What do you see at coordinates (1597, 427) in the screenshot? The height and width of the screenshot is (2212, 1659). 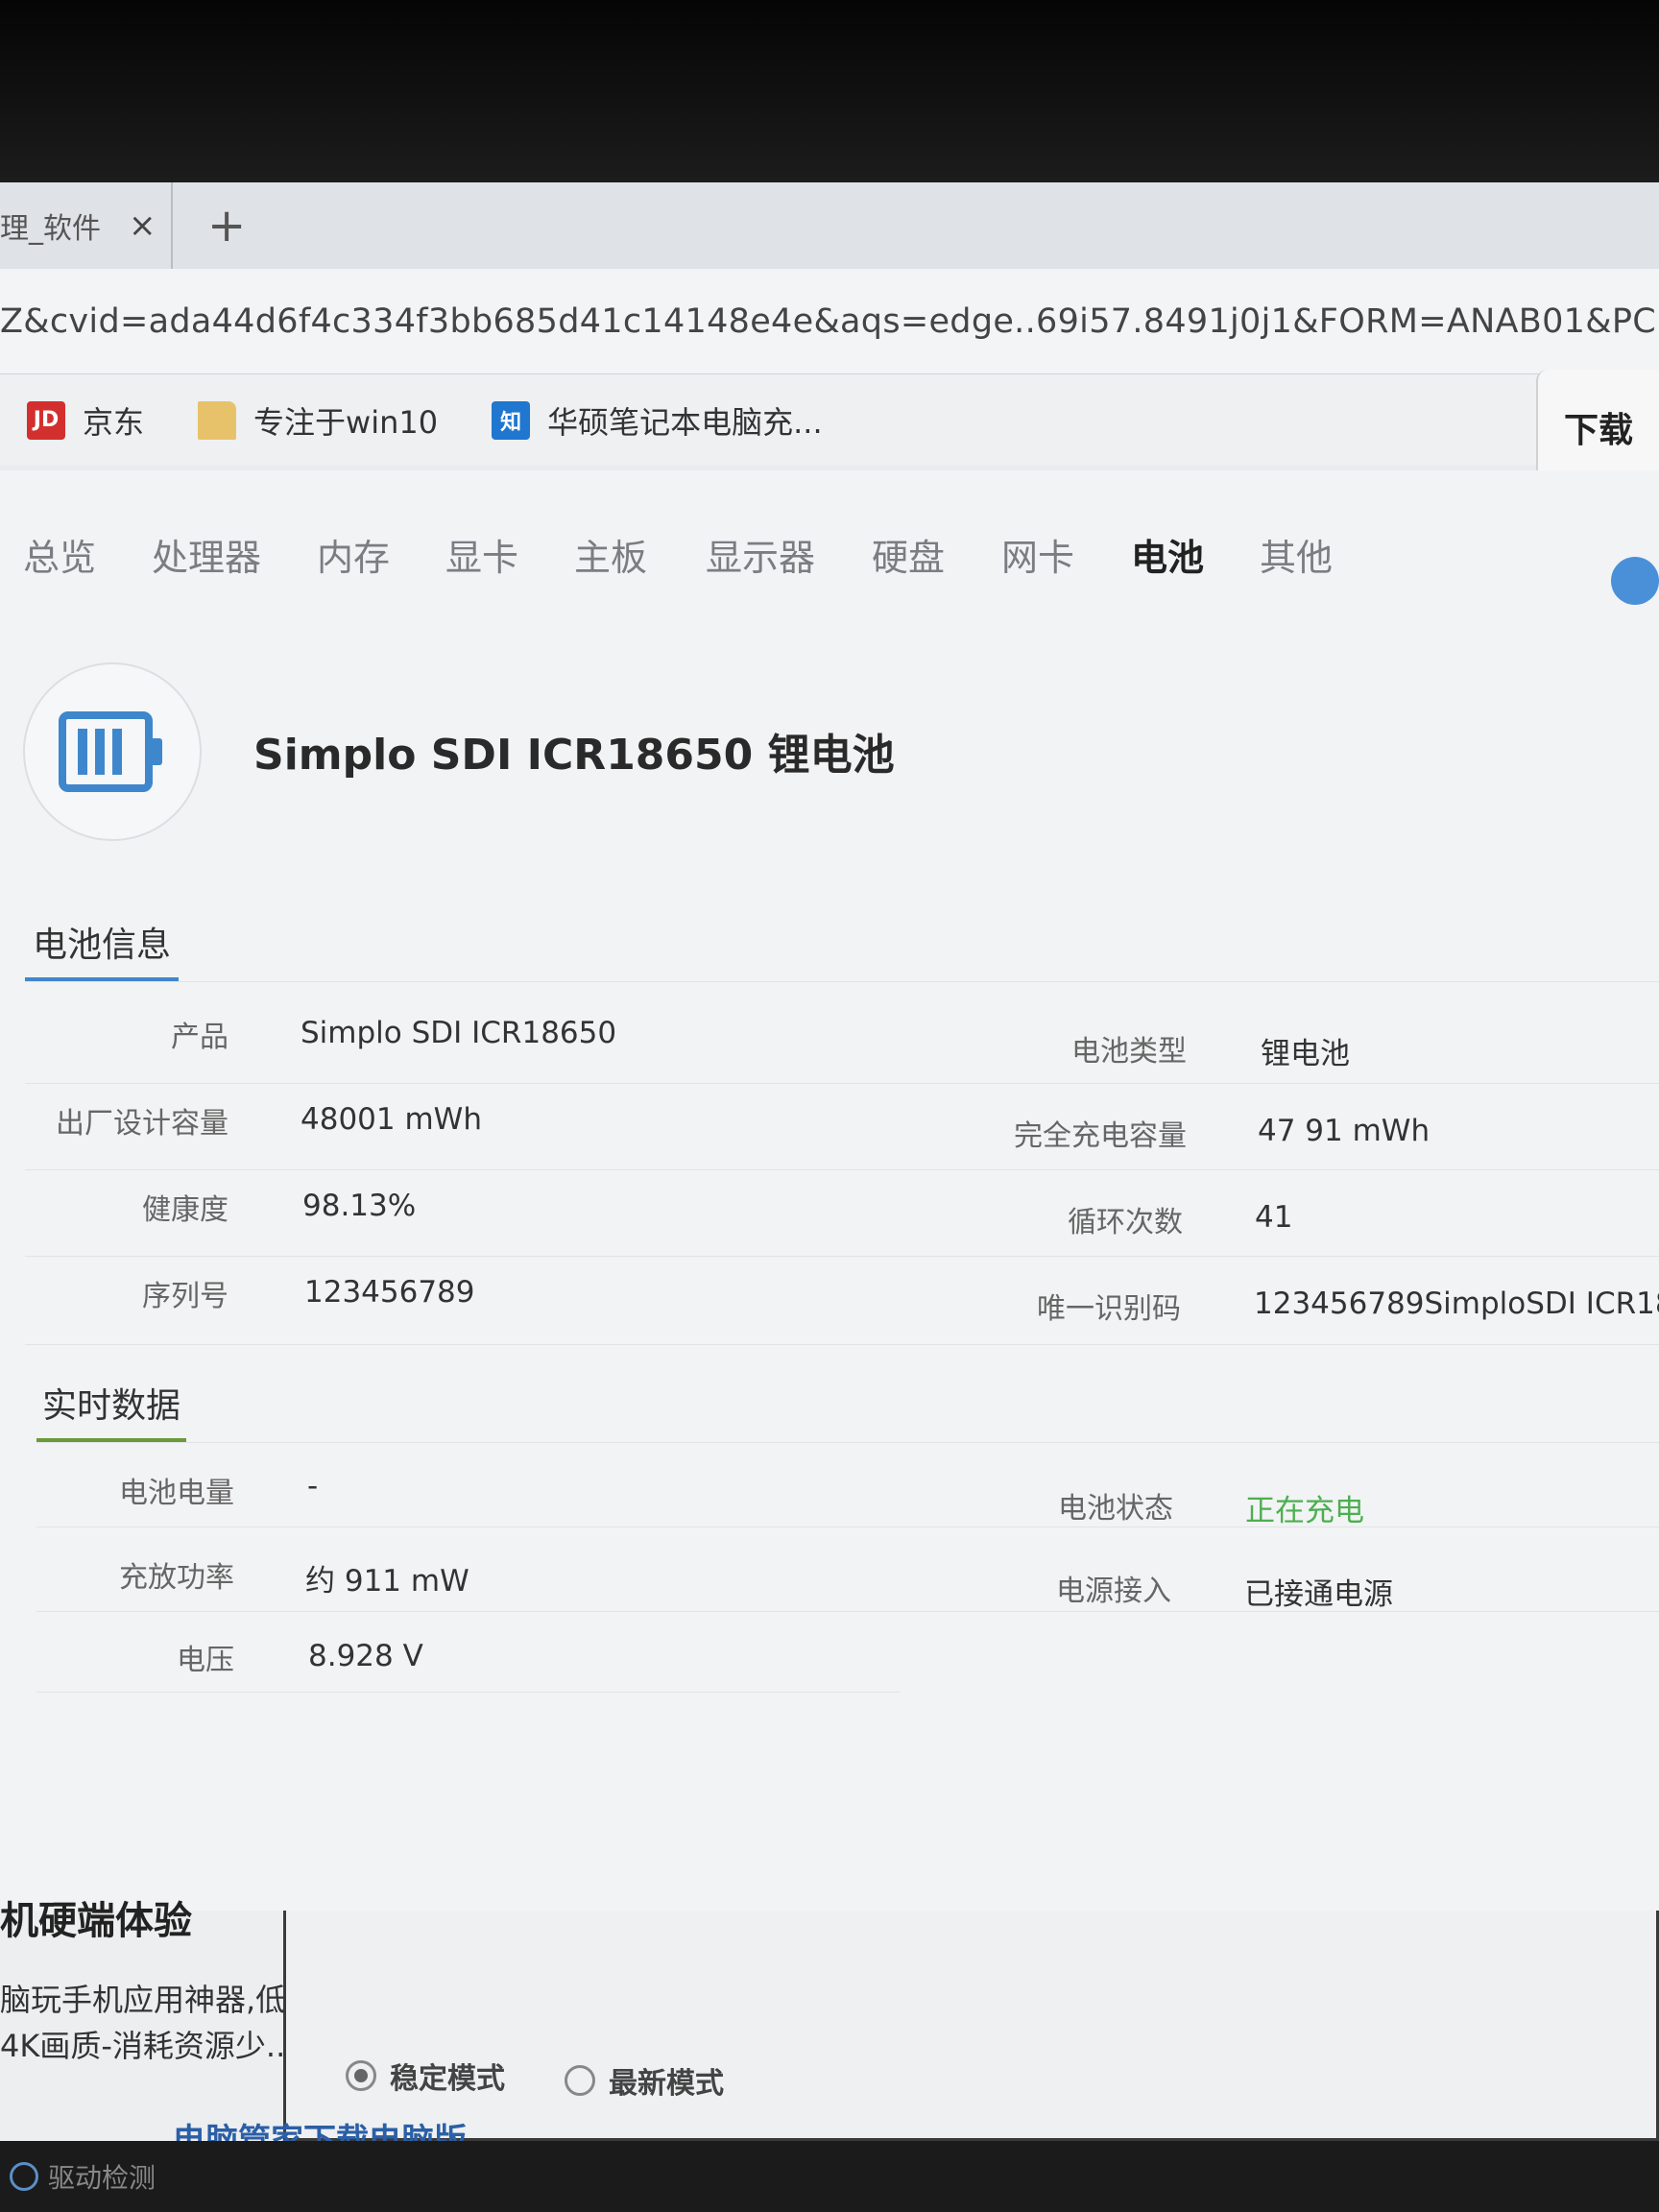 I see `download-button: 下载` at bounding box center [1597, 427].